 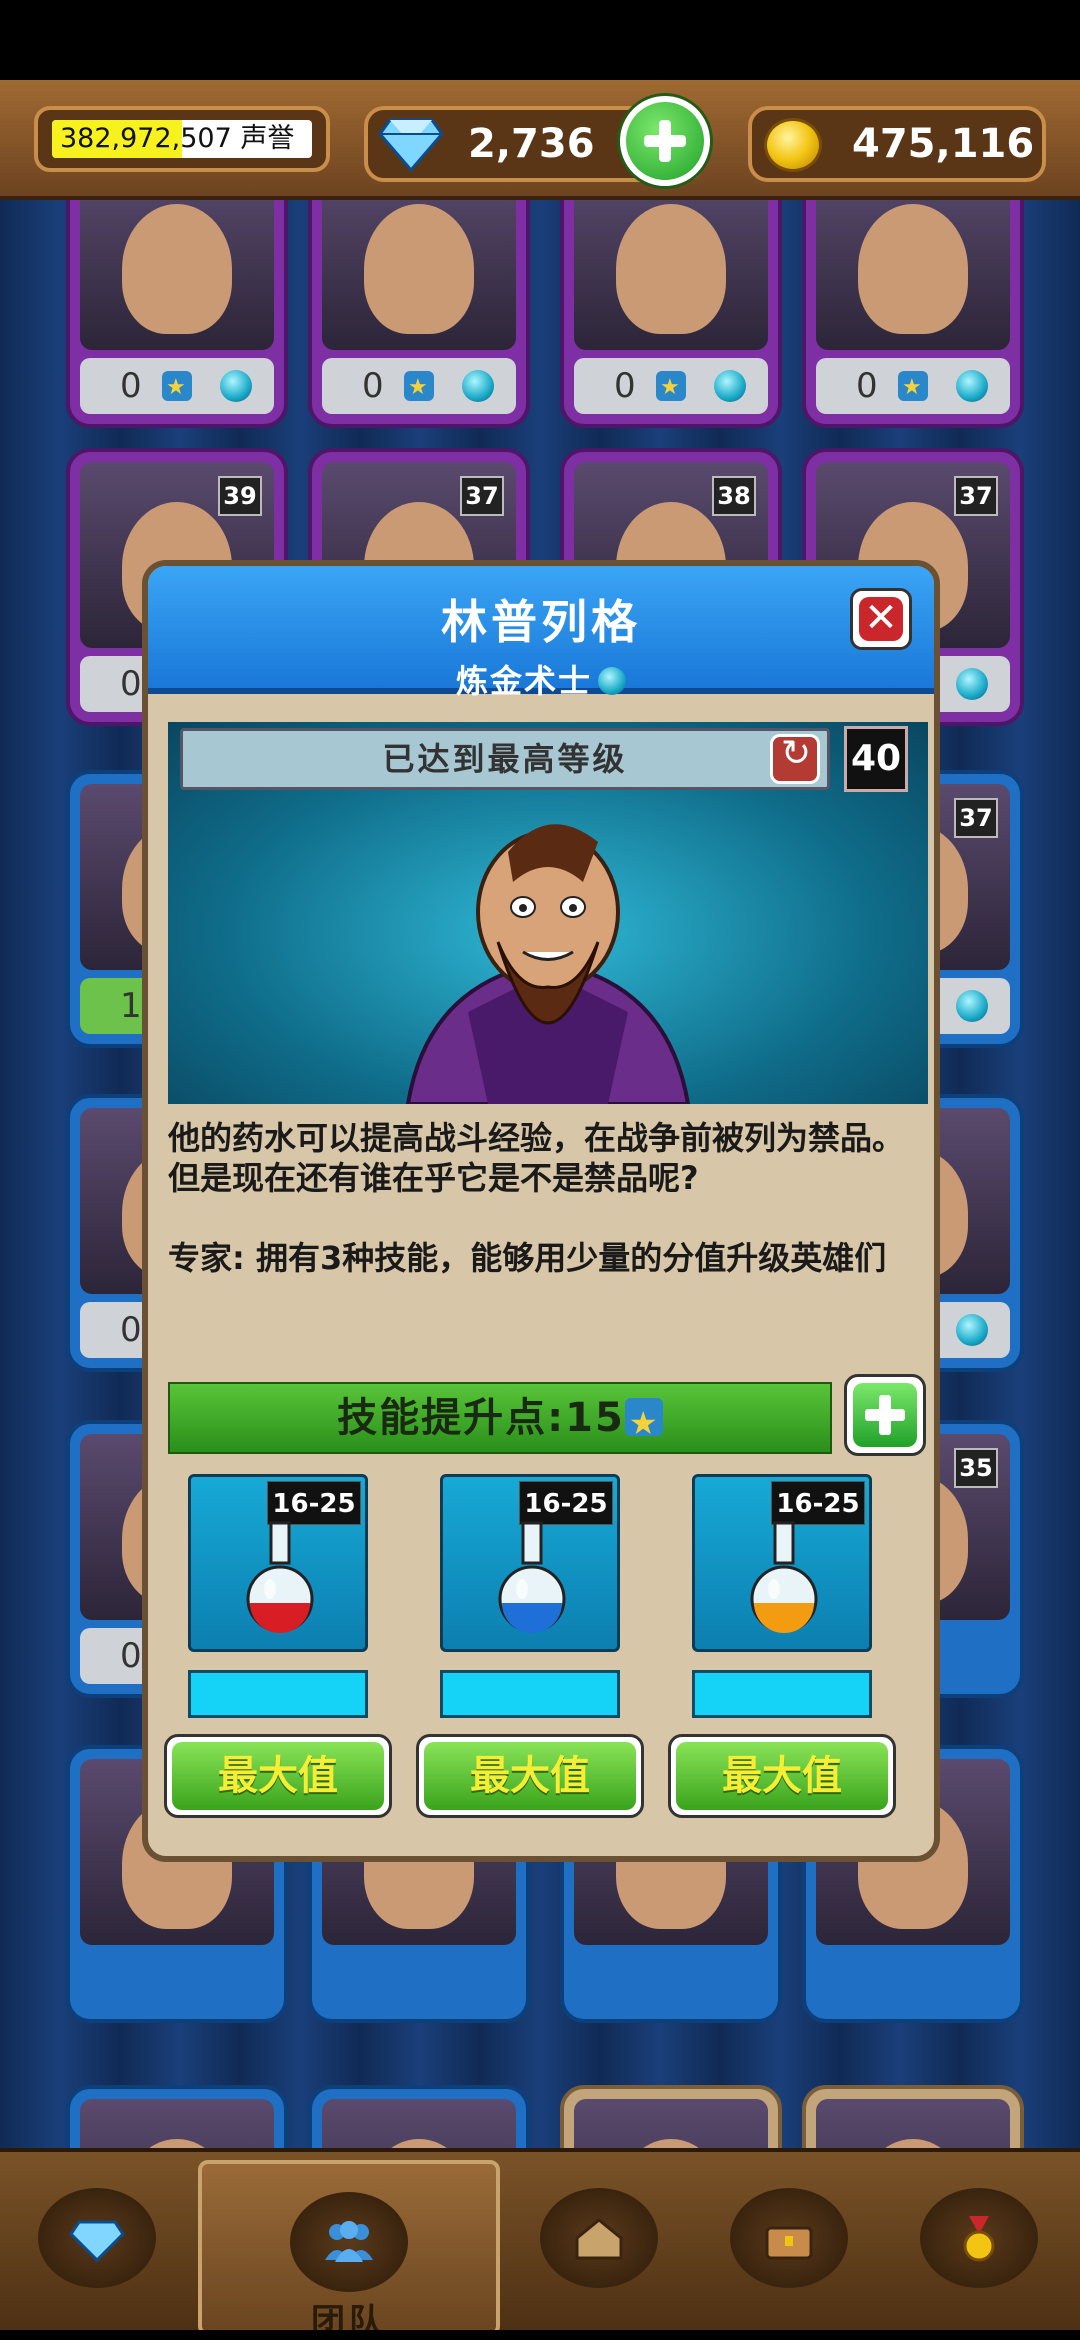 I want to click on nav-team: 团队, so click(x=349, y=2250).